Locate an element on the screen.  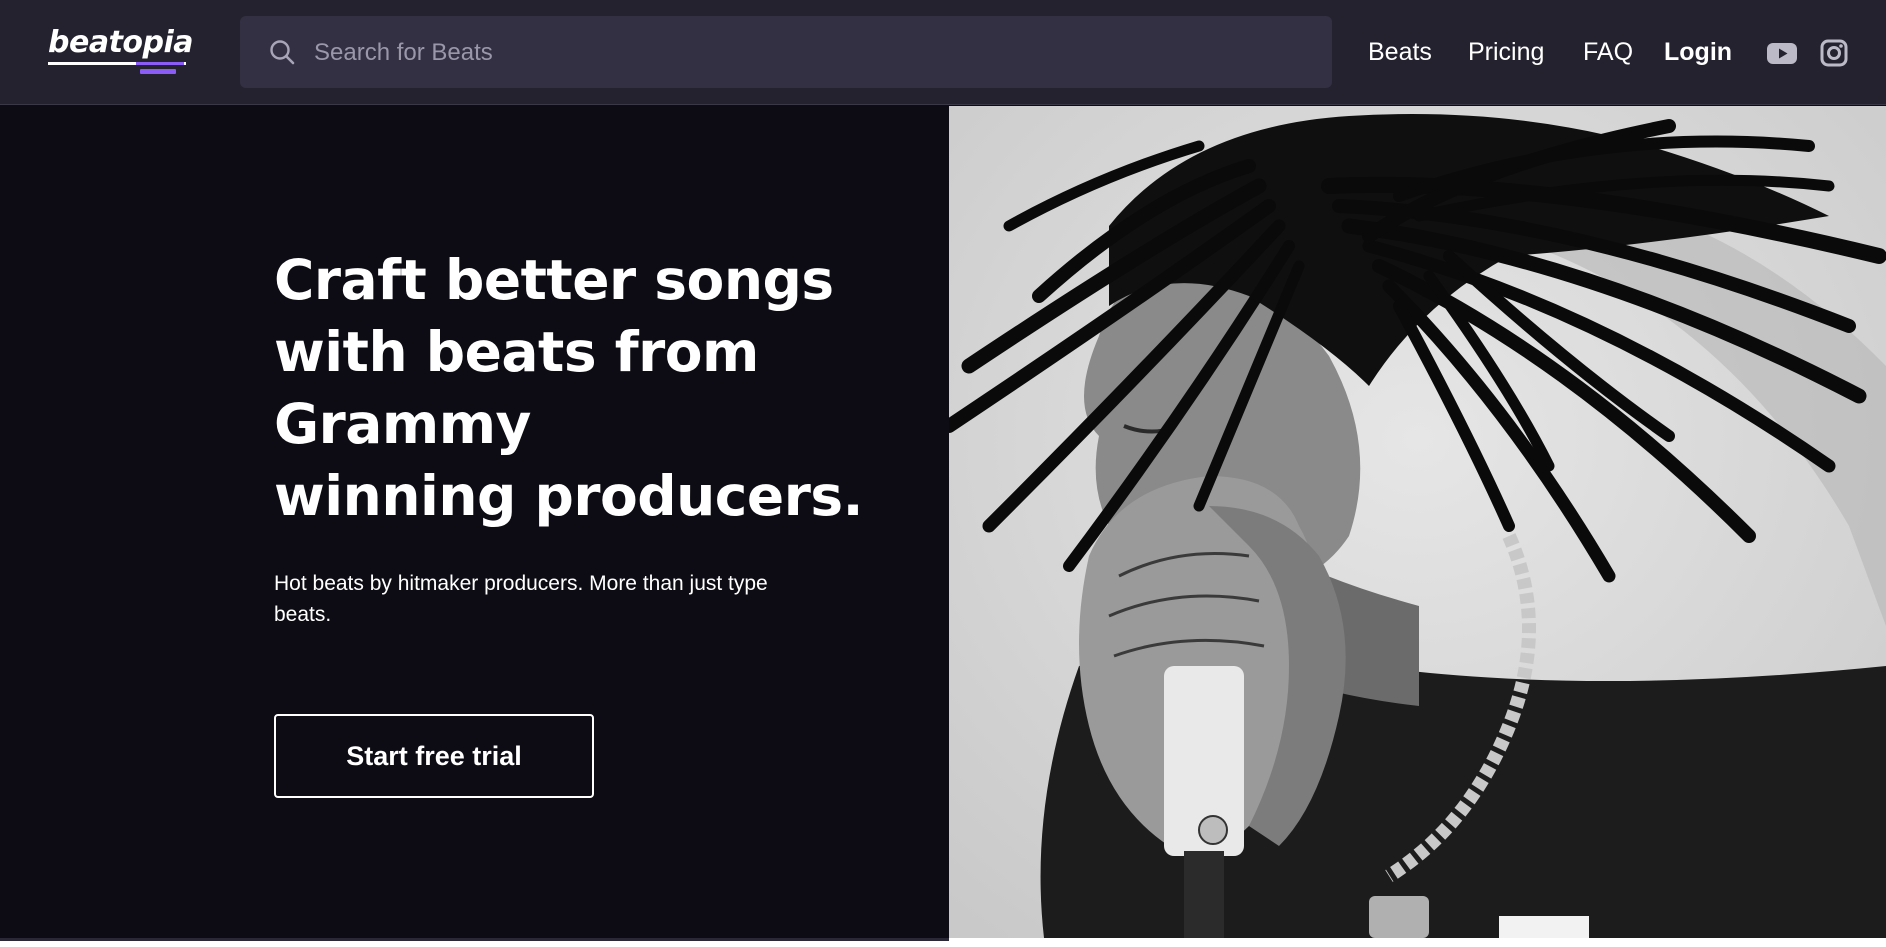
search-input is located at coordinates (814, 53).